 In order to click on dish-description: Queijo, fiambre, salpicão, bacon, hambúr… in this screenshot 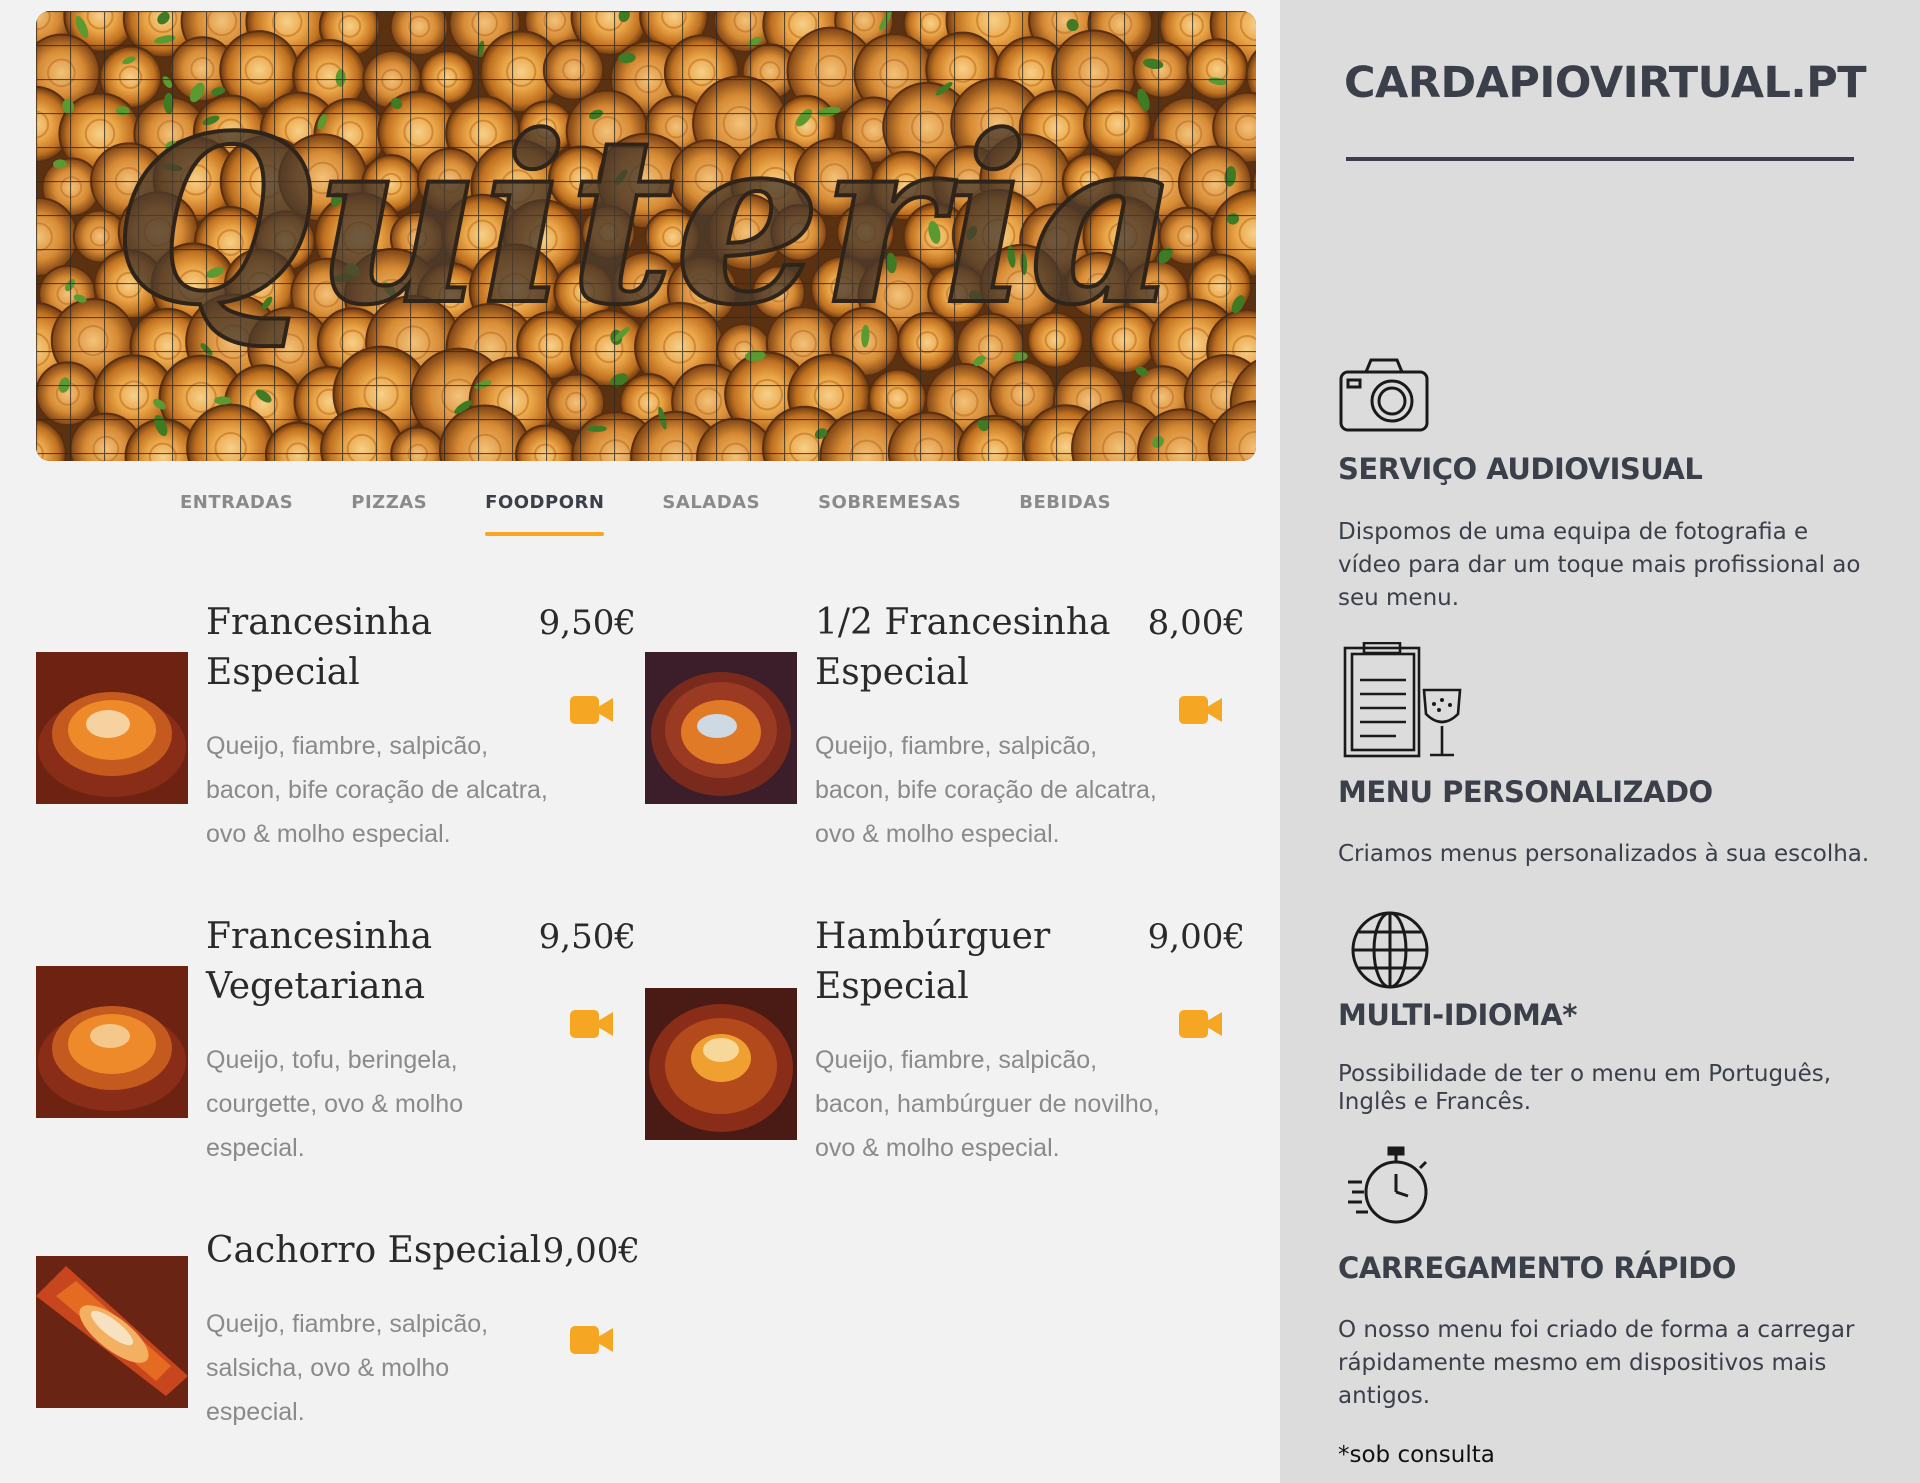, I will do `click(987, 1104)`.